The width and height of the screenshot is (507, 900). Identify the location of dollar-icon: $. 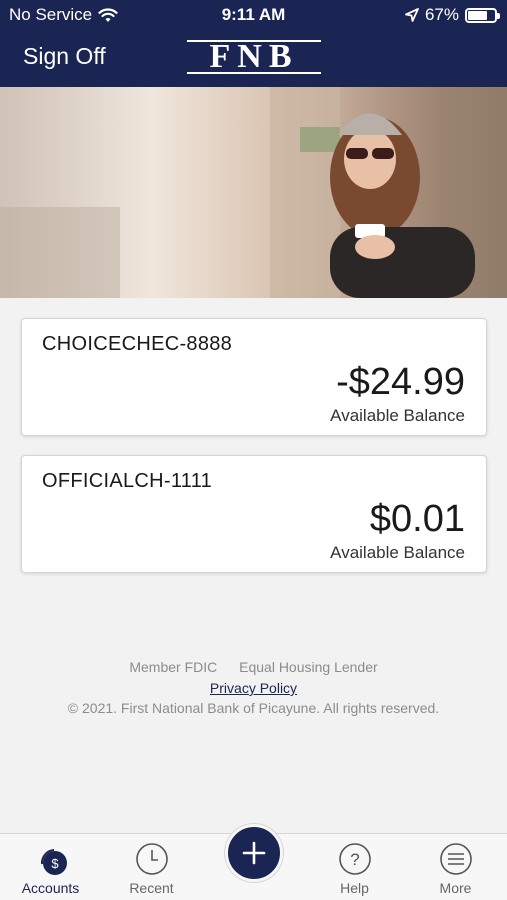
(53, 862).